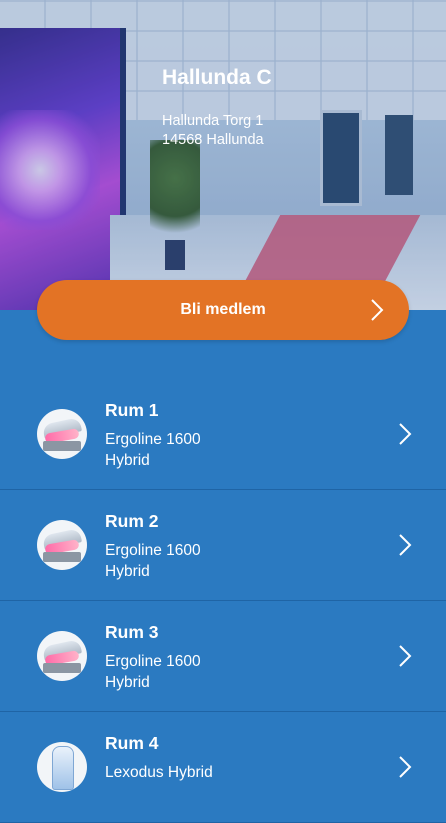 This screenshot has height=823, width=446. What do you see at coordinates (132, 521) in the screenshot?
I see `room-name: Rum 2` at bounding box center [132, 521].